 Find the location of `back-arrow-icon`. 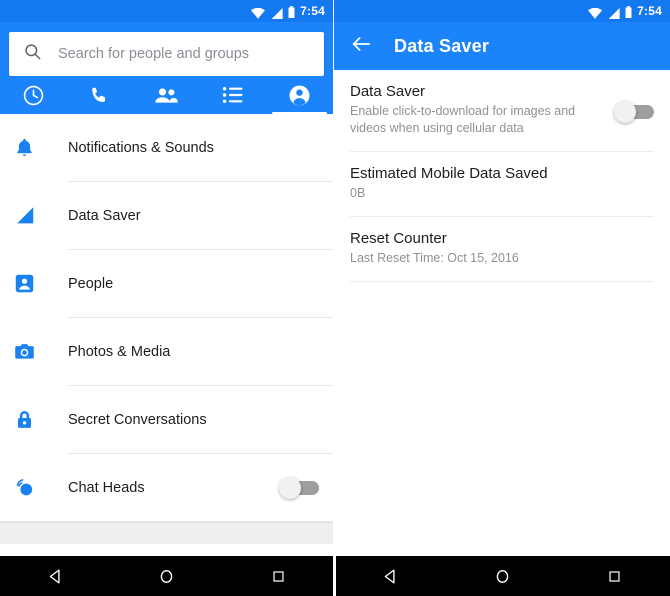

back-arrow-icon is located at coordinates (361, 46).